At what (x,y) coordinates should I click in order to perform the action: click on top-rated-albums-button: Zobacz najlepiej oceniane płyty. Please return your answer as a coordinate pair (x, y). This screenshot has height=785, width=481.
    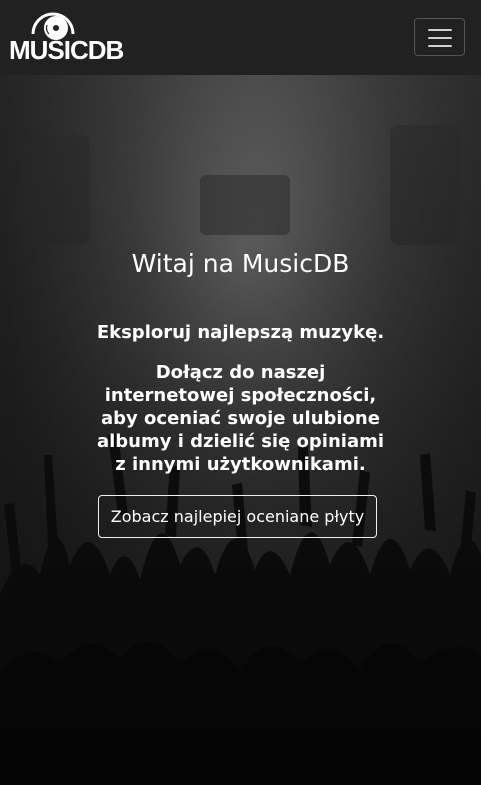
    Looking at the image, I should click on (237, 516).